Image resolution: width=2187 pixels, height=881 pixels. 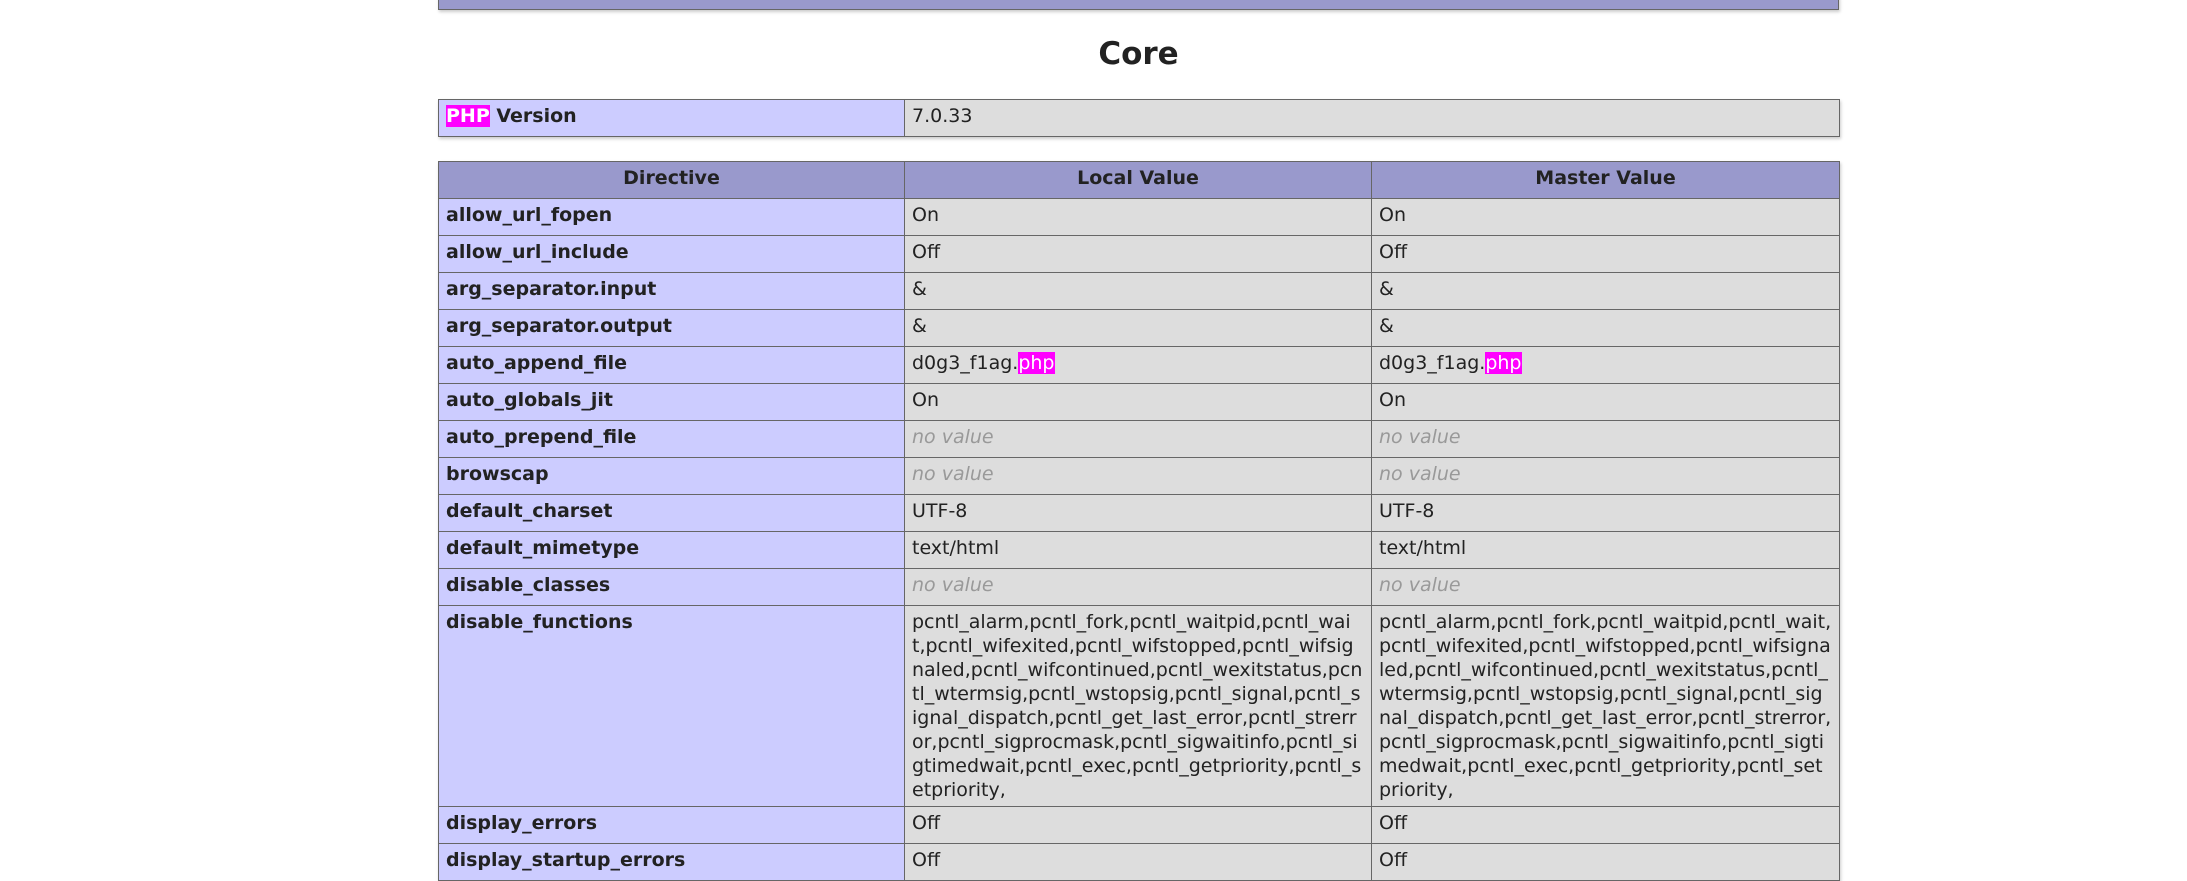 I want to click on table-row: arg_separator.input & &, so click(x=1139, y=291).